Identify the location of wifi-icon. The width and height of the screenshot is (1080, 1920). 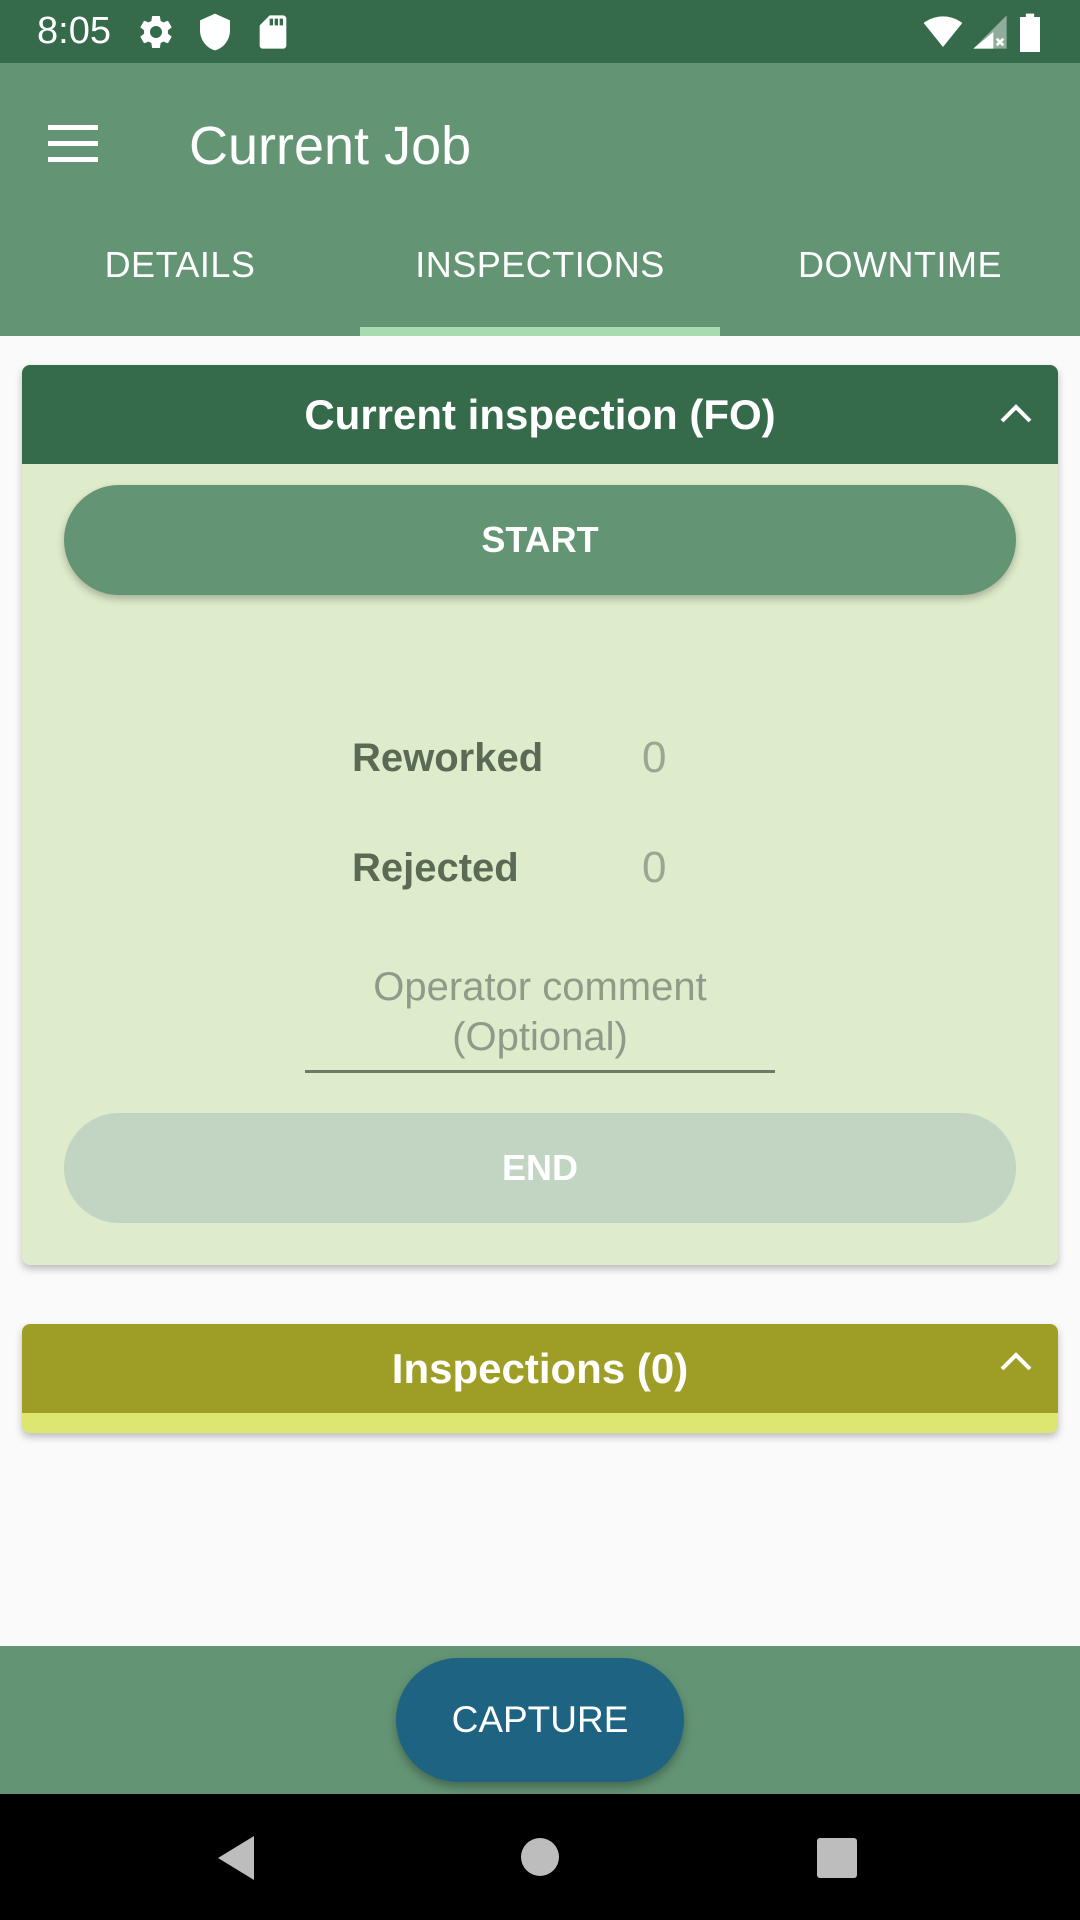
(943, 31).